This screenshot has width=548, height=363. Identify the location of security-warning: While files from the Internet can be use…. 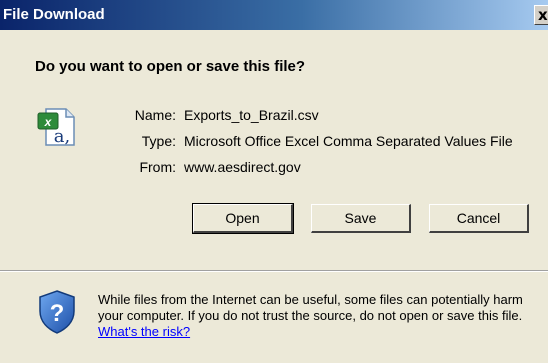
(318, 316).